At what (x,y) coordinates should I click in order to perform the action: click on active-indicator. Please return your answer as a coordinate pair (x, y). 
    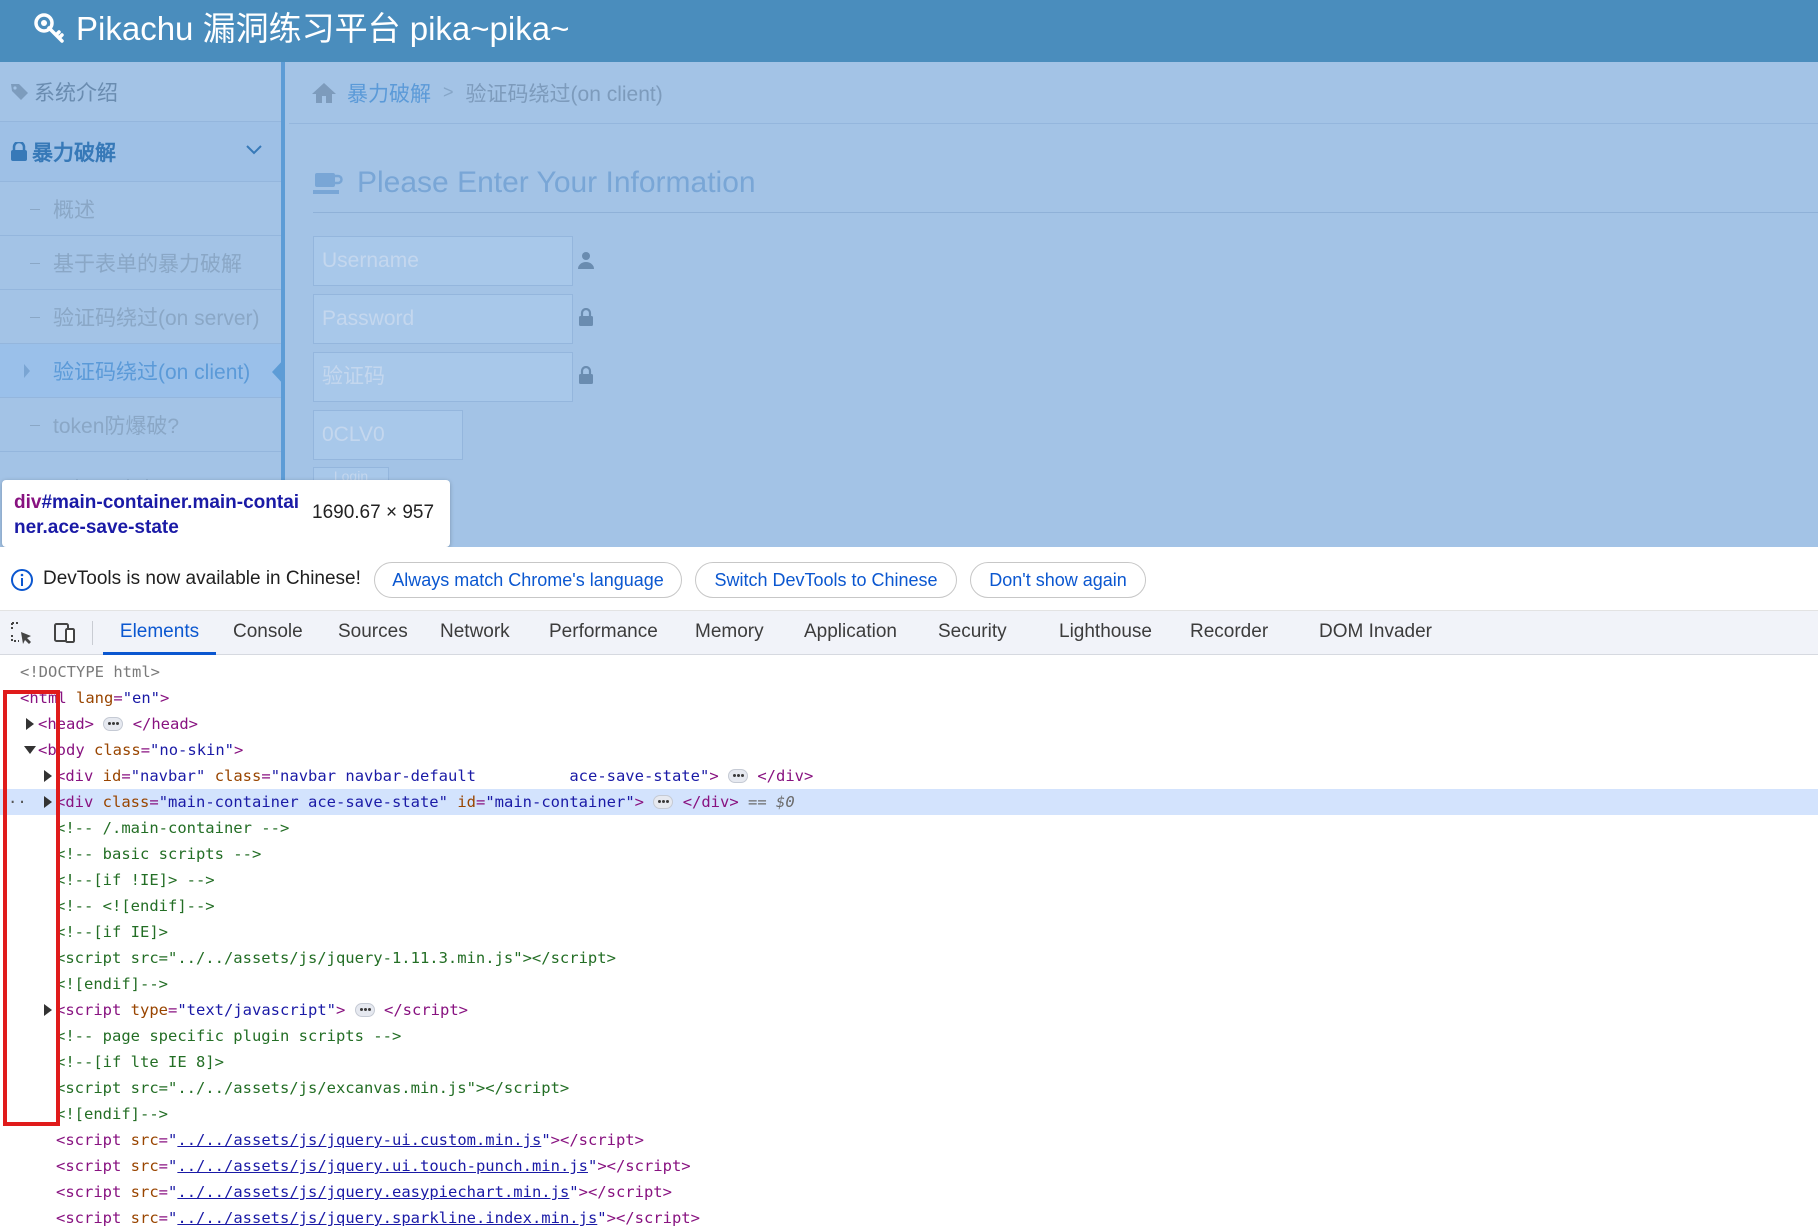
    Looking at the image, I should click on (278, 372).